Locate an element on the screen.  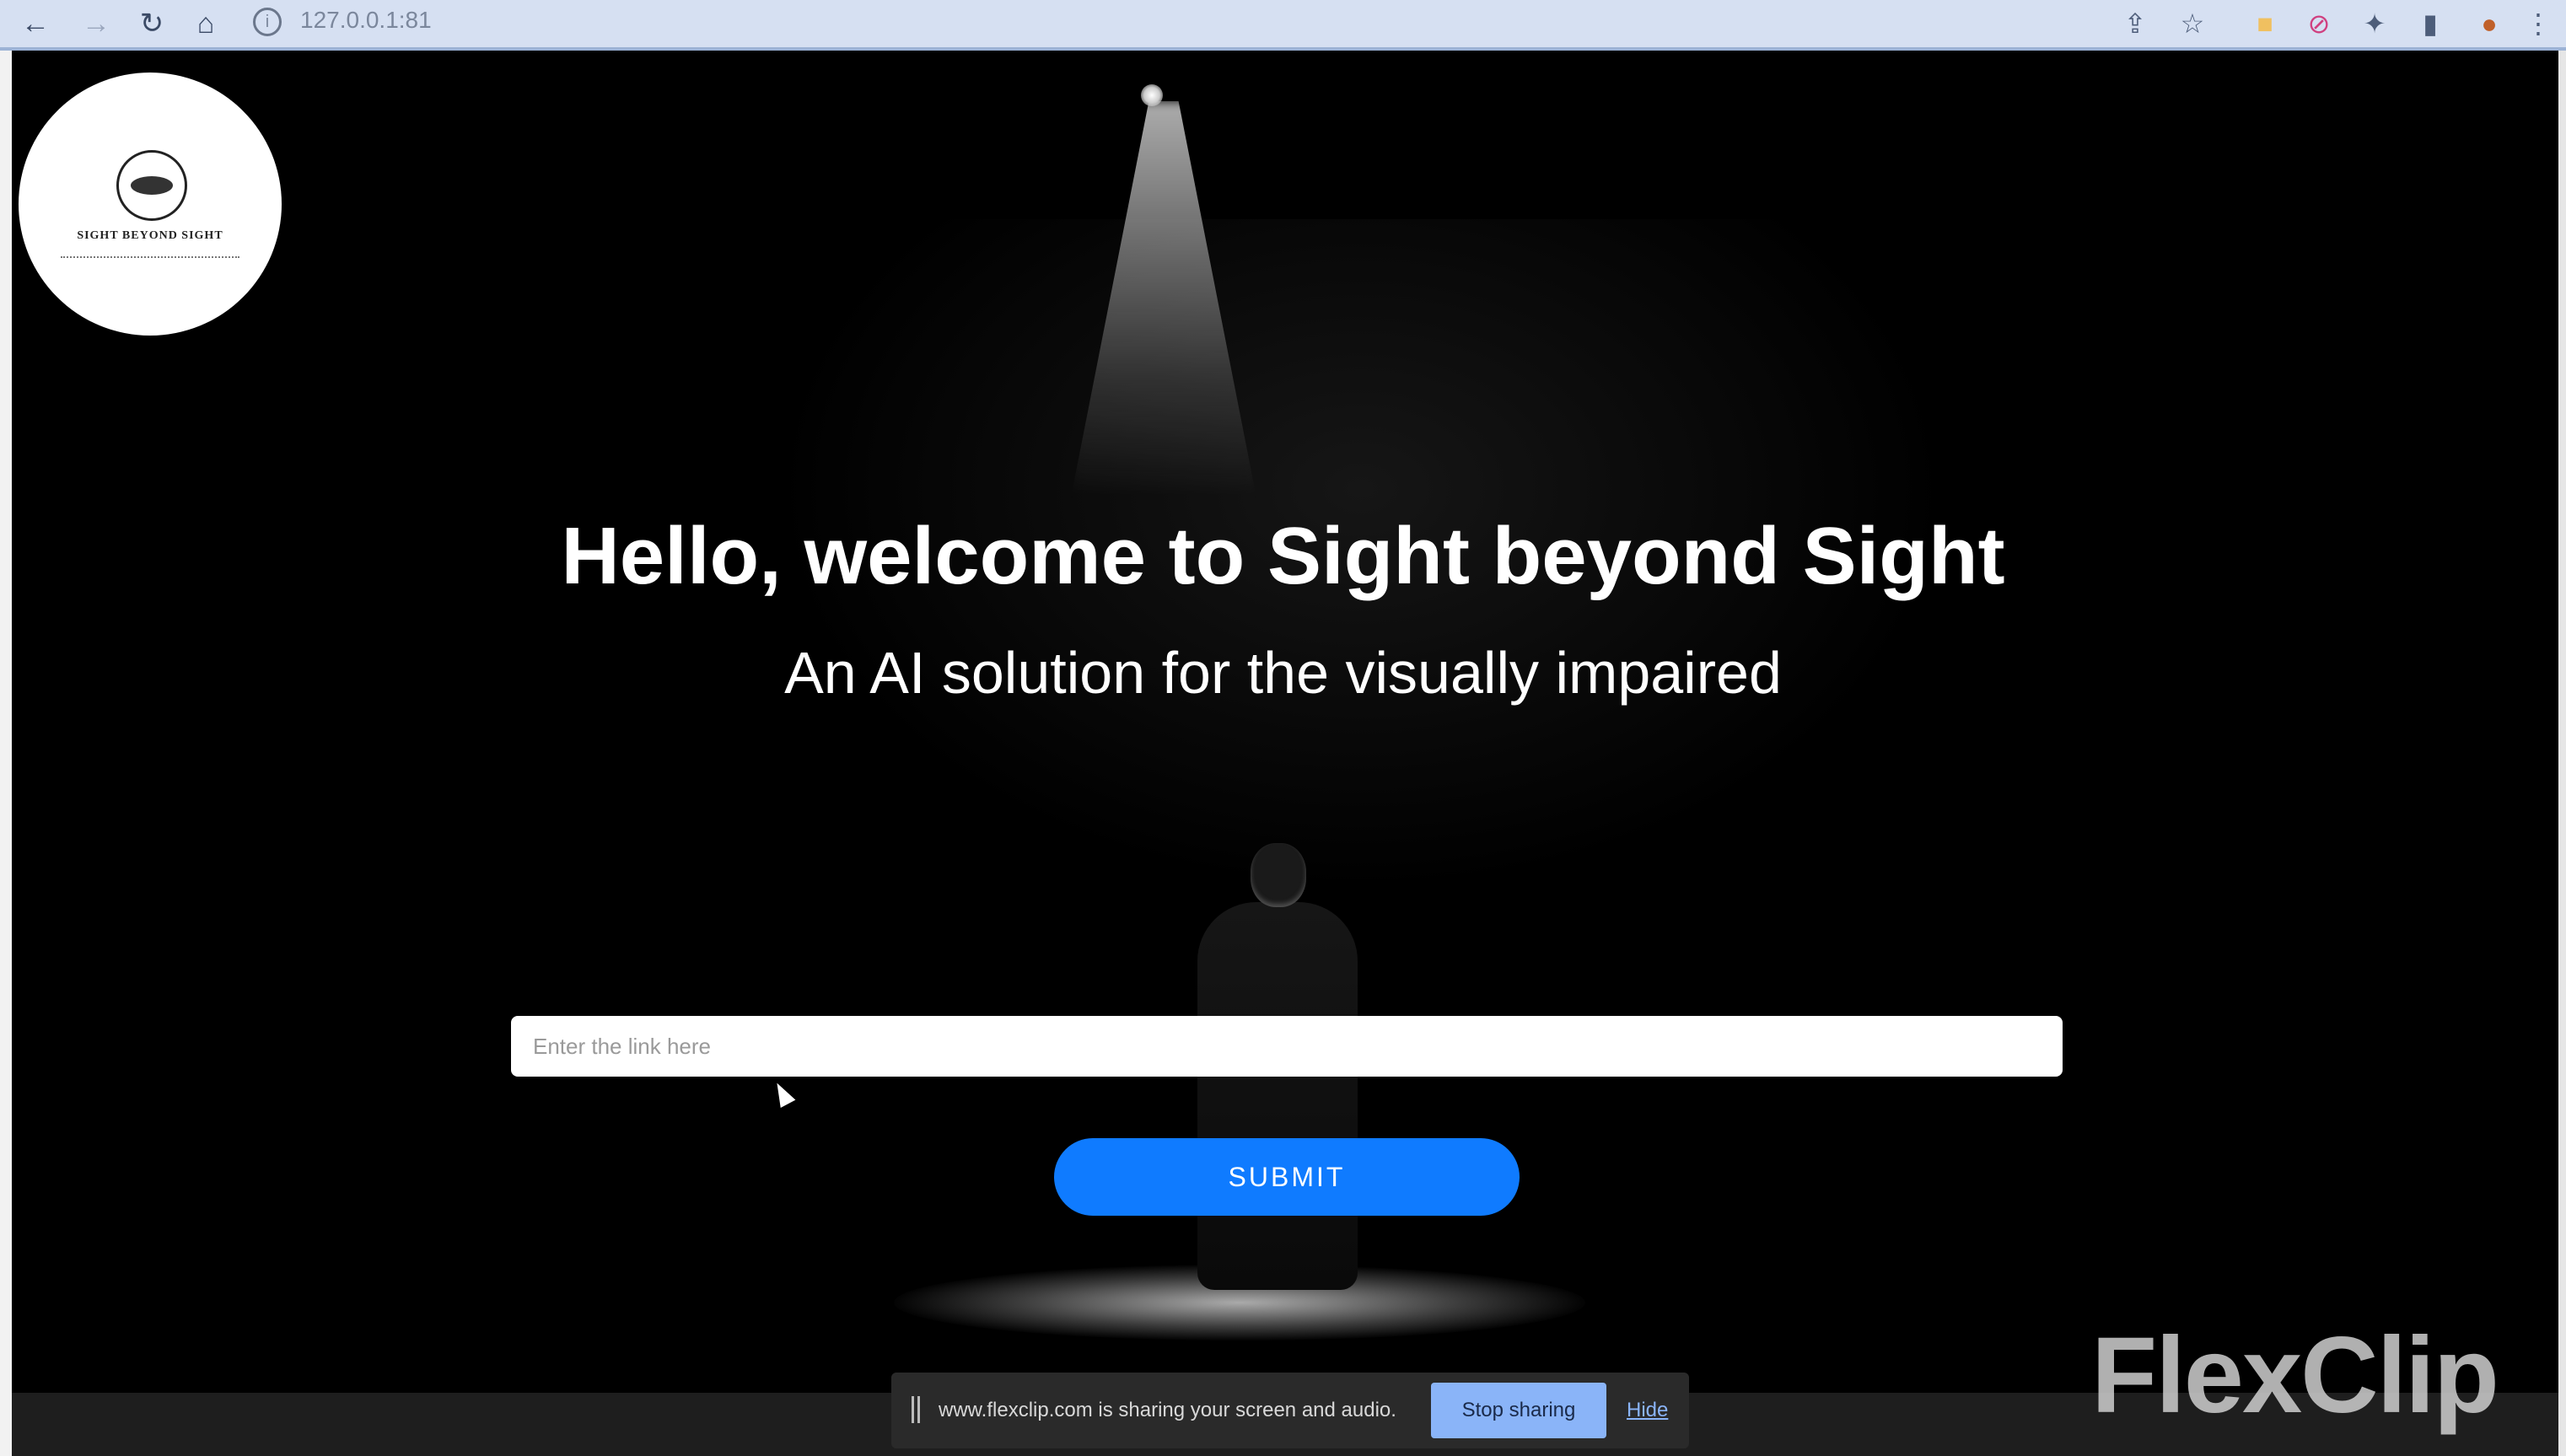
page-subtitle: An AI solution for the visually impaired is located at coordinates (1283, 673).